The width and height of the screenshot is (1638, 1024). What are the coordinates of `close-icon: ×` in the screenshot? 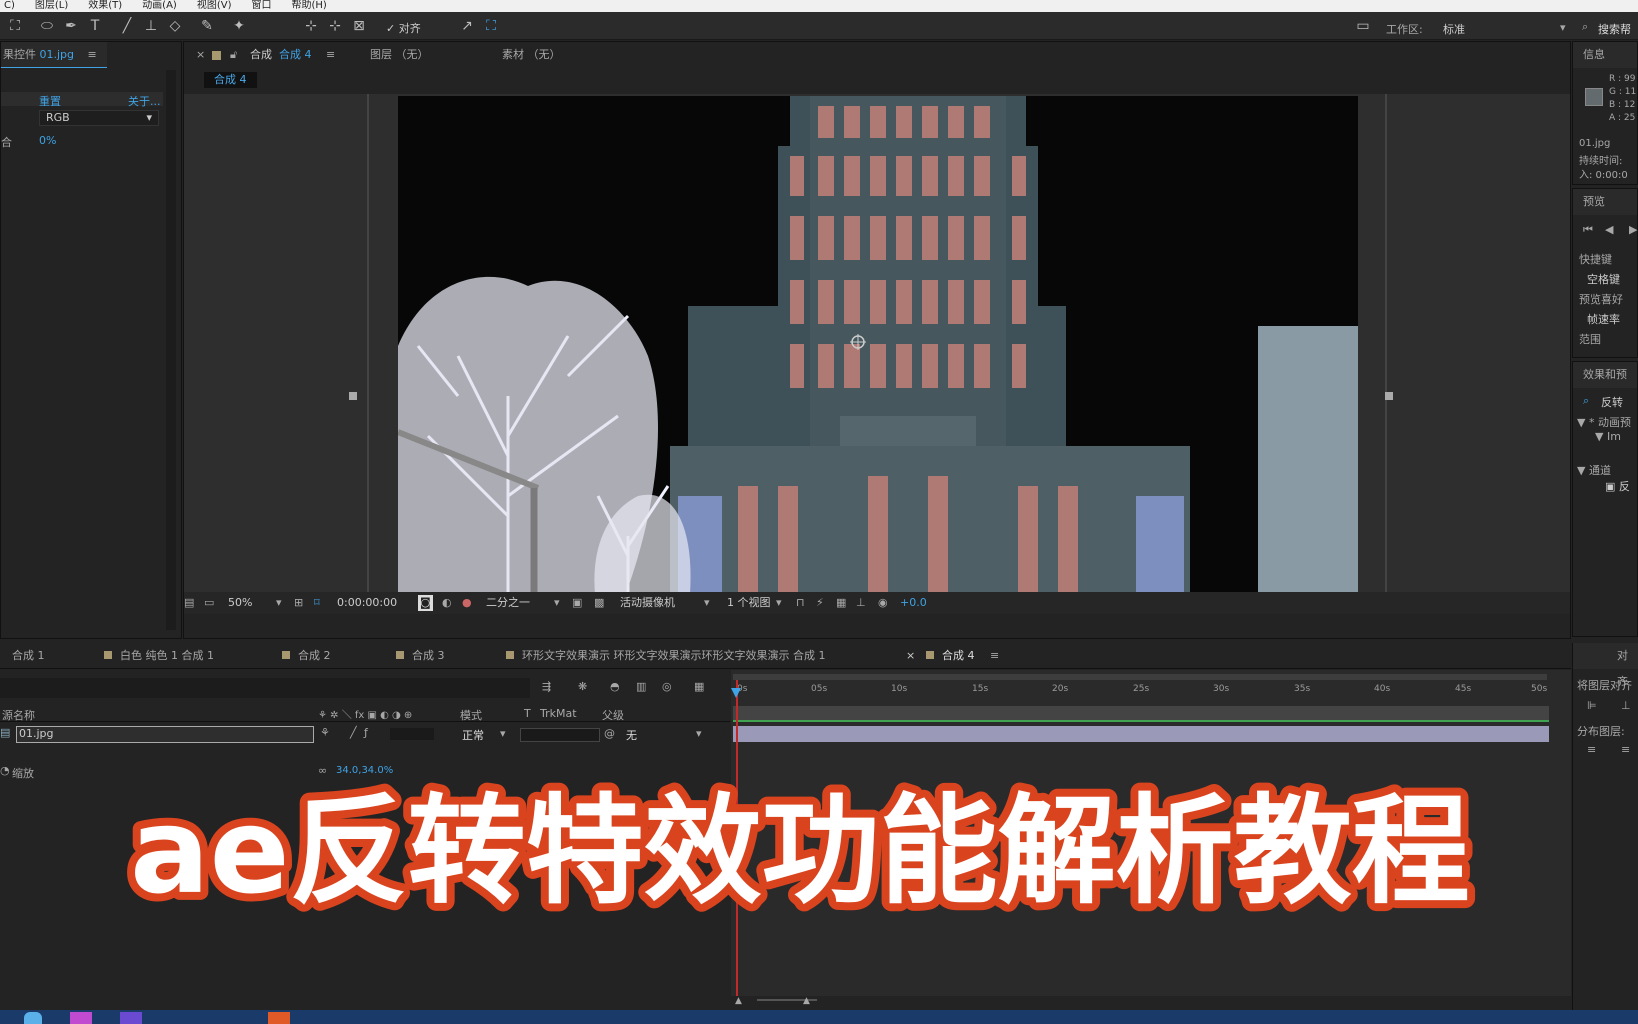 It's located at (910, 656).